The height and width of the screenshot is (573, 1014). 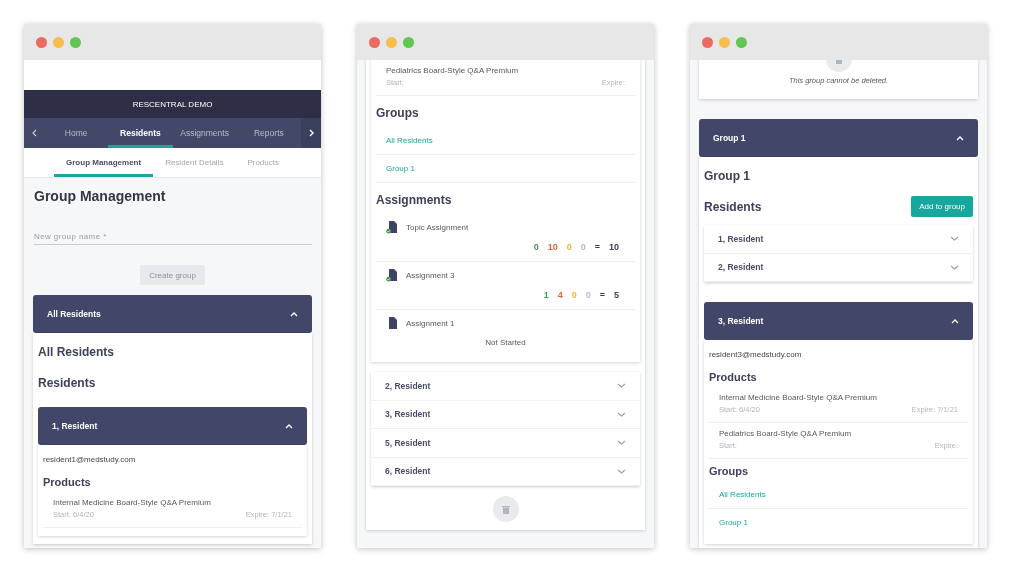 What do you see at coordinates (505, 342) in the screenshot?
I see `status-text: Not Started` at bounding box center [505, 342].